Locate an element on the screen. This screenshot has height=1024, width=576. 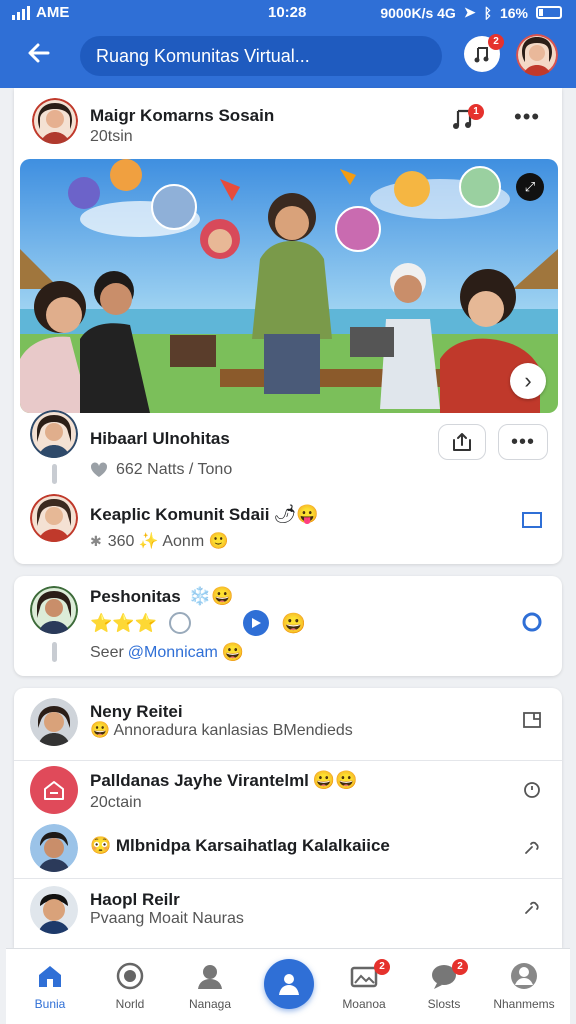
share-button is located at coordinates (462, 442).